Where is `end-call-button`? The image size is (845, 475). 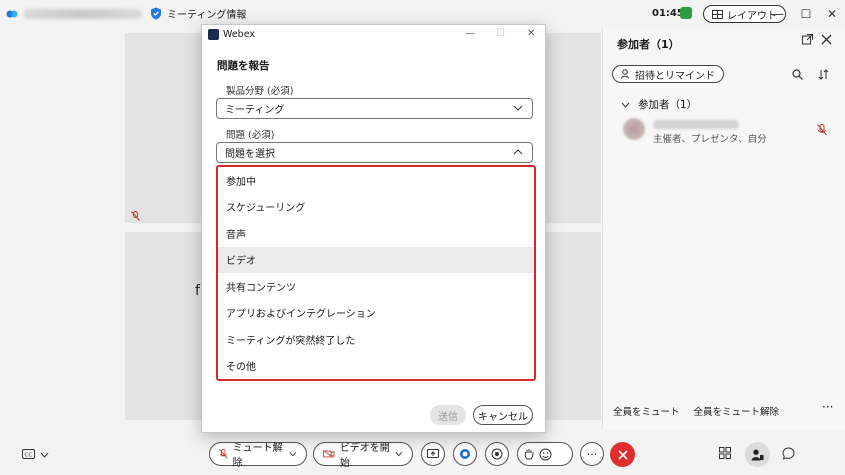 end-call-button is located at coordinates (622, 454).